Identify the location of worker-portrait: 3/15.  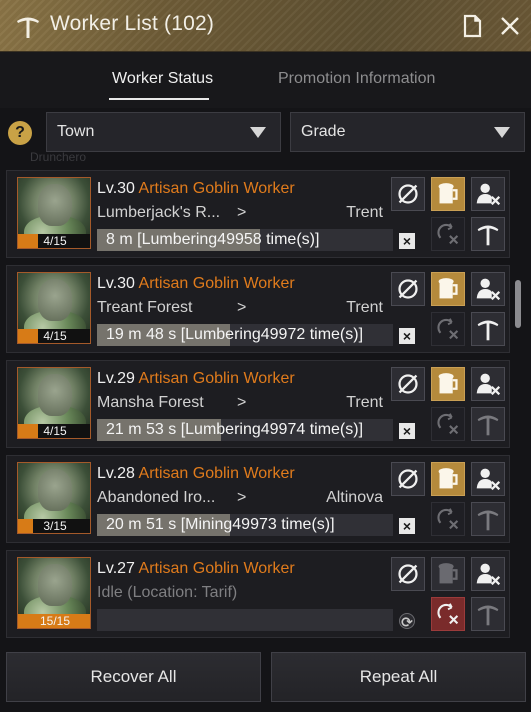
(54, 498).